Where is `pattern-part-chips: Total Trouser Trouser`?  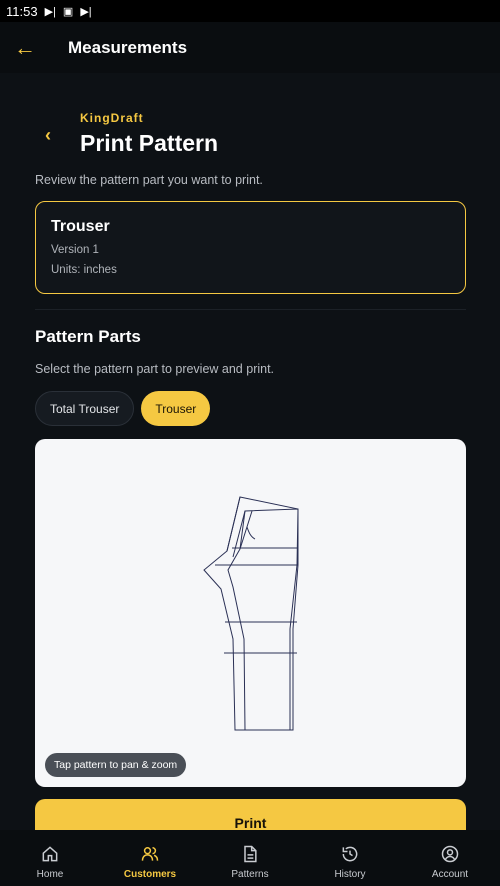
pattern-part-chips: Total Trouser Trouser is located at coordinates (123, 408).